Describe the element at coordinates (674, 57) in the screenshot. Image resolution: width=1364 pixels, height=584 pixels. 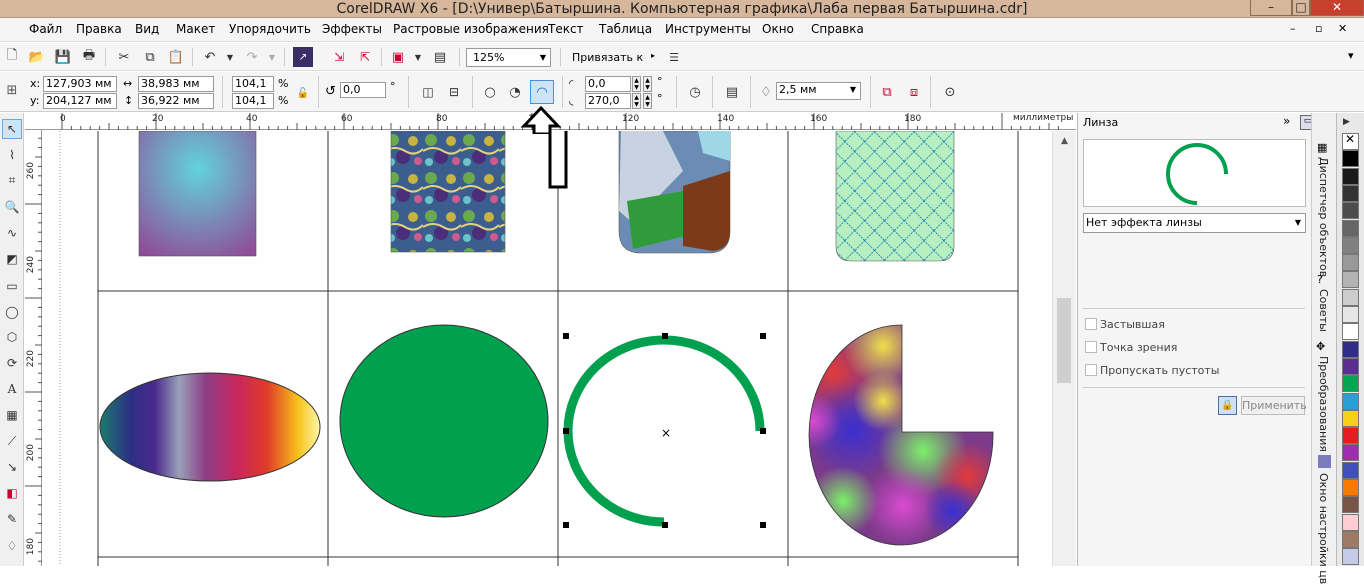
I see `options-icon: ☰` at that location.